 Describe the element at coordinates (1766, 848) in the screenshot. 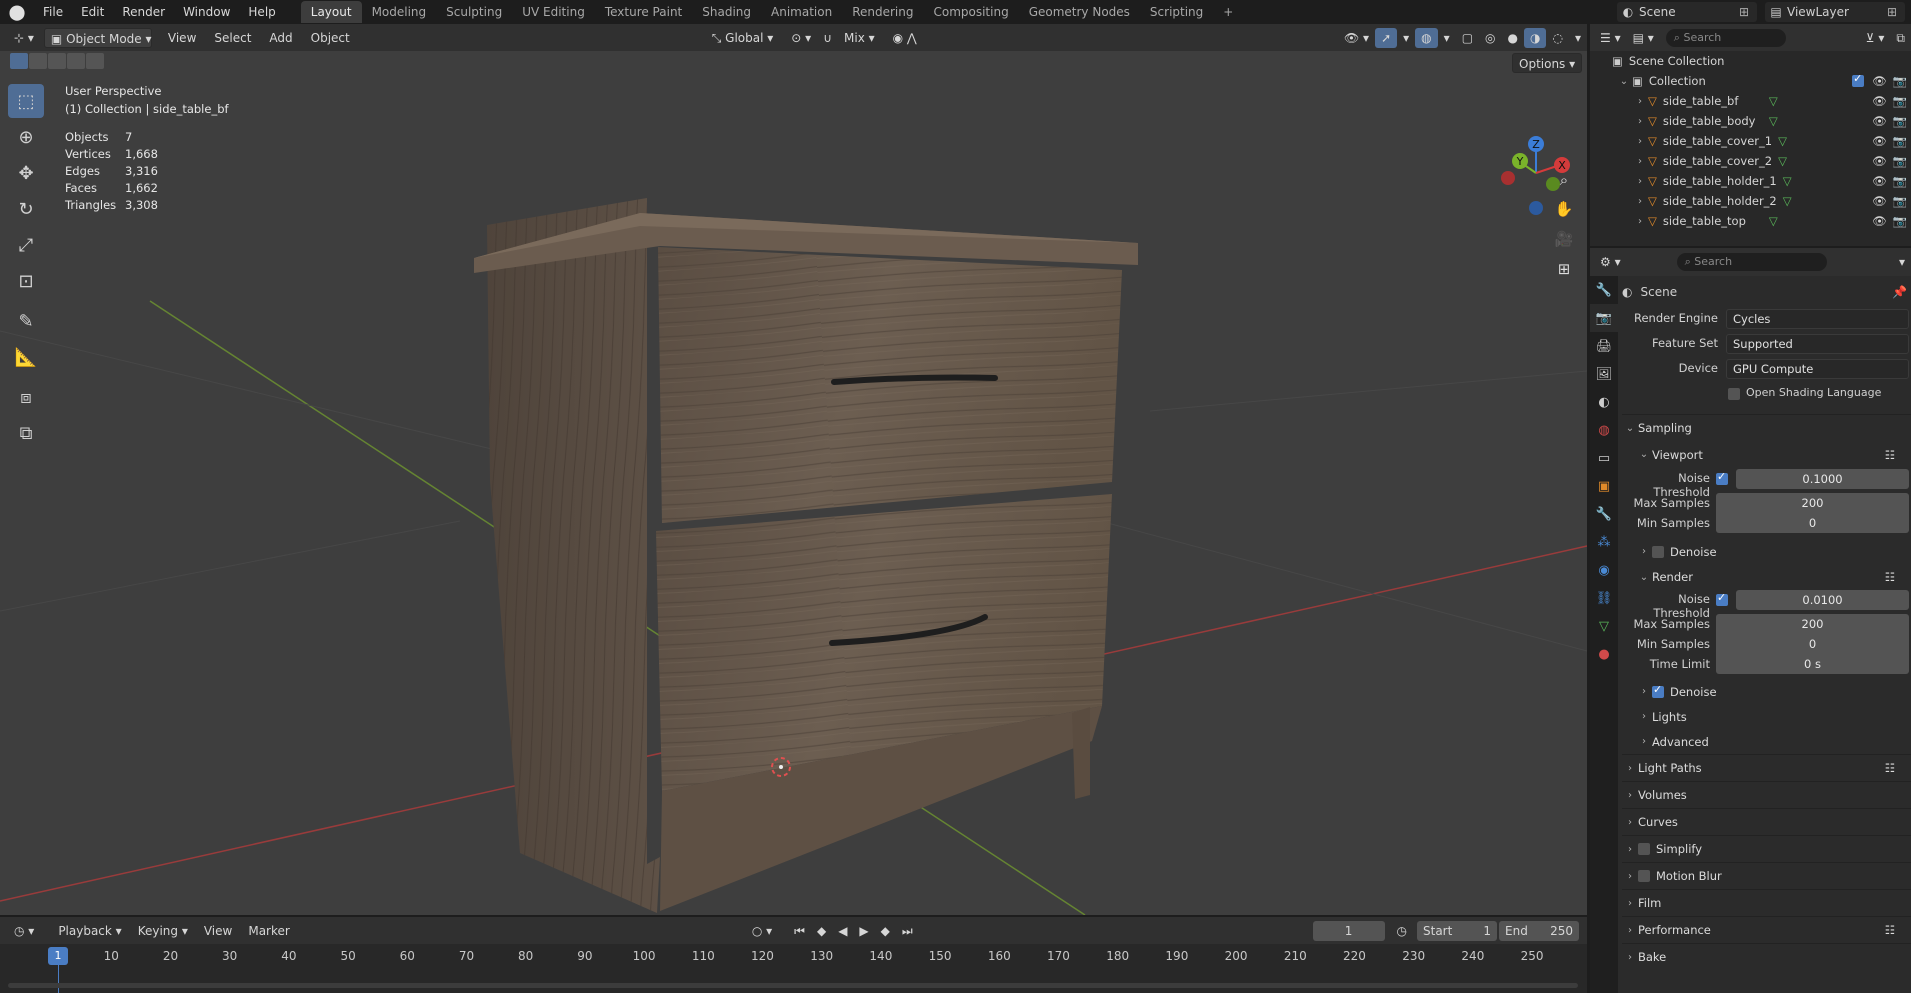

I see `panel-simplify: › Simplify` at that location.